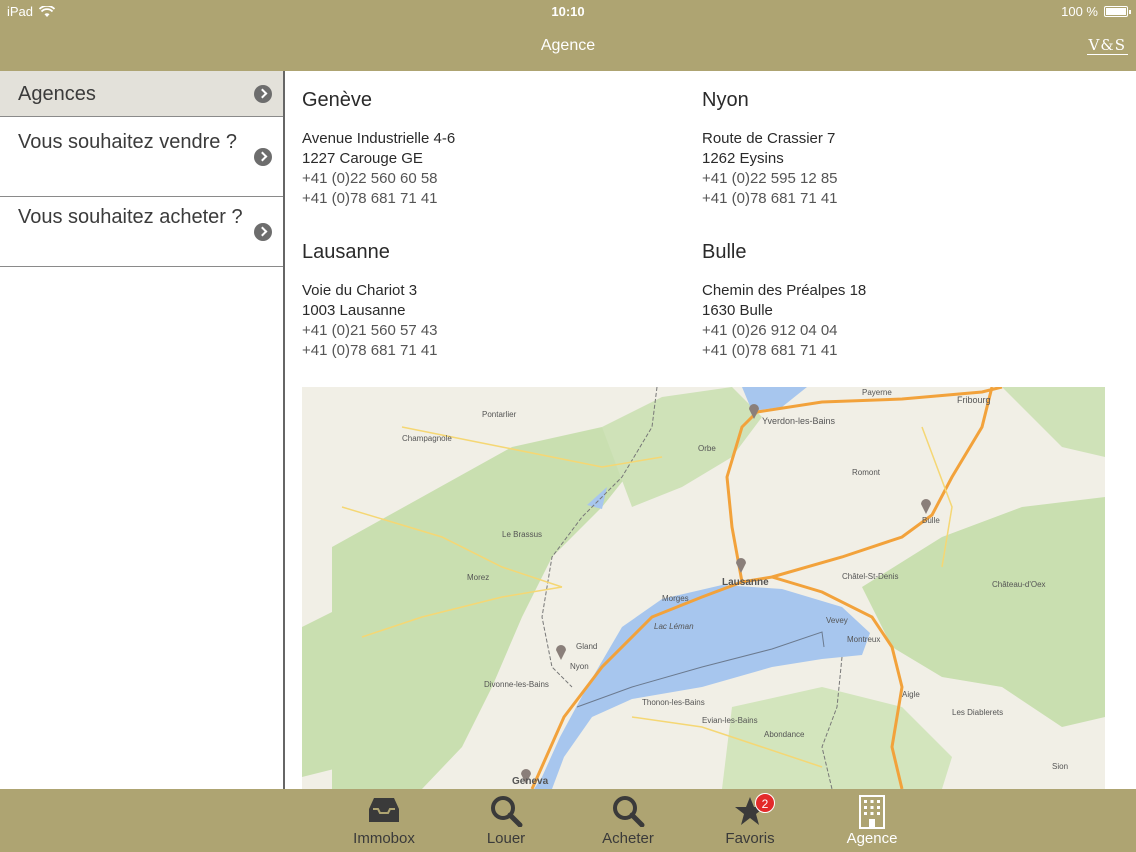 The width and height of the screenshot is (1136, 852). I want to click on agency-street: Chemin des Préalpes 18, so click(784, 290).